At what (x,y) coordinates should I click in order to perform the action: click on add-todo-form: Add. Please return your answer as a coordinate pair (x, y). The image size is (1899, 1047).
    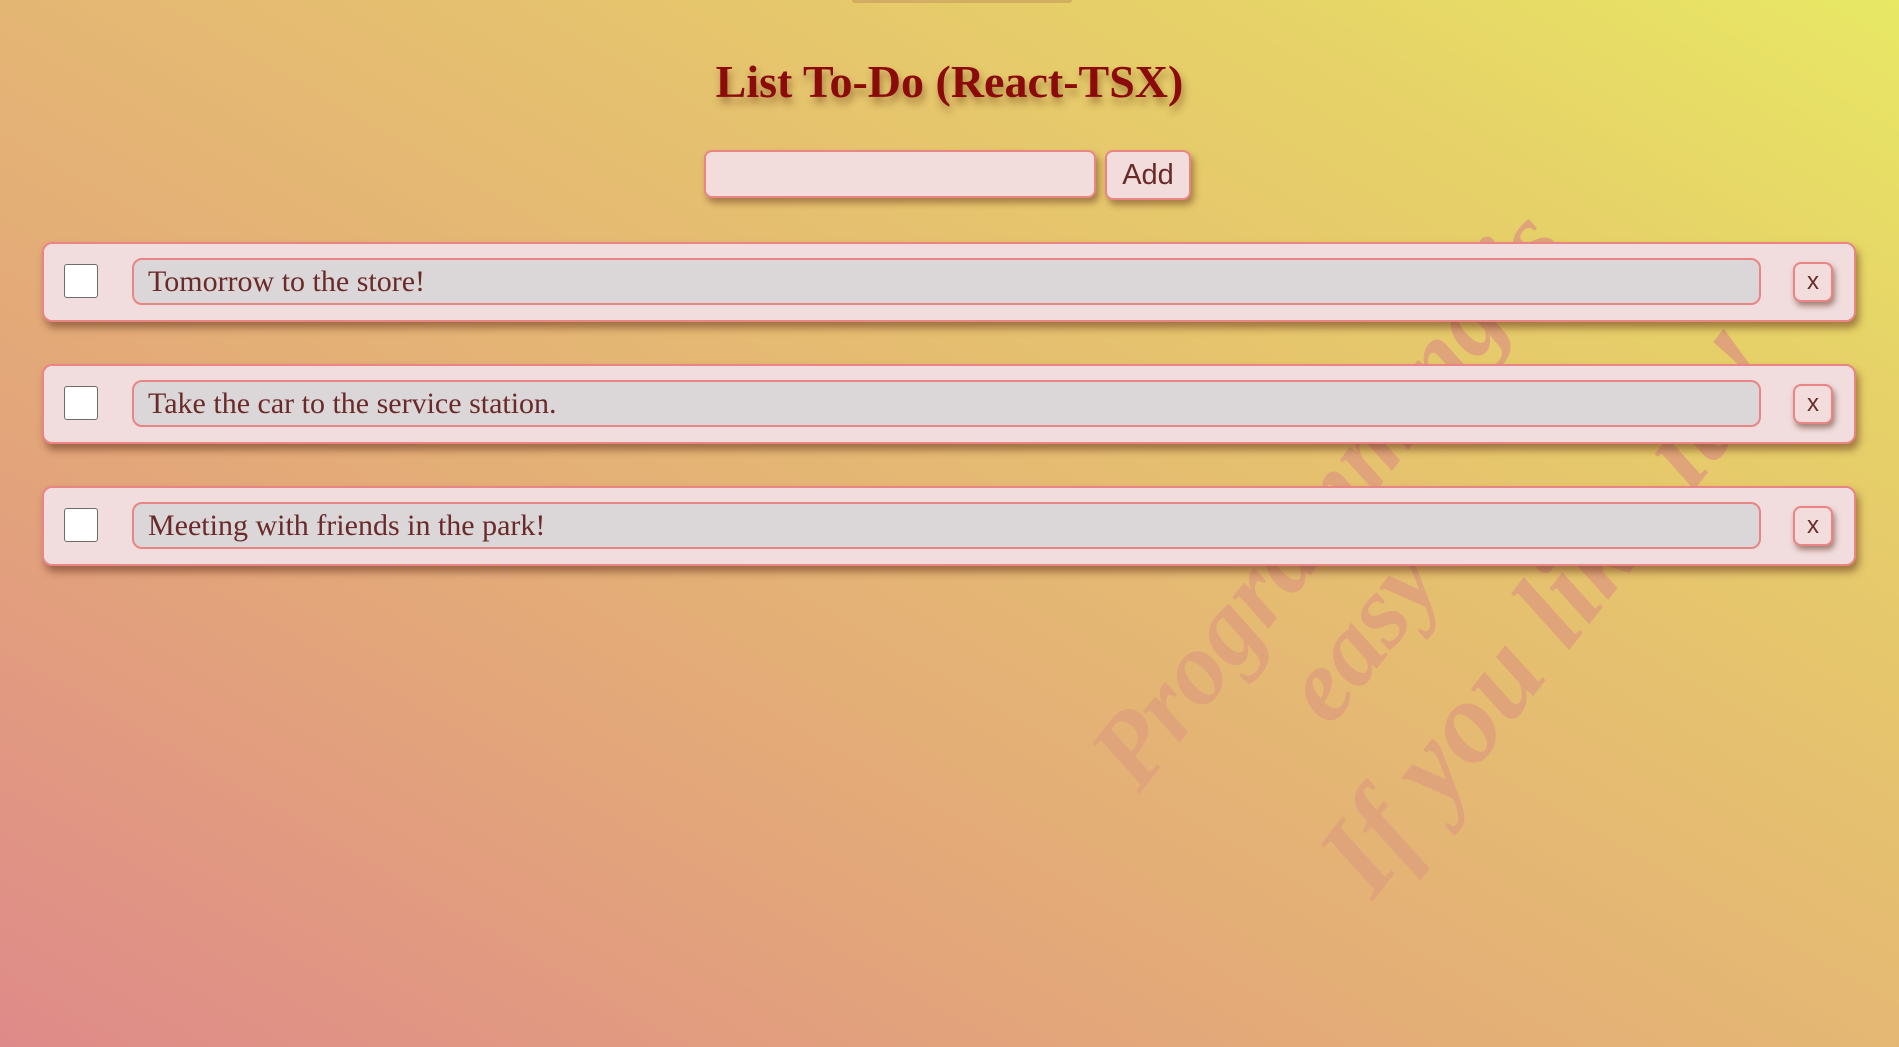
    Looking at the image, I should click on (947, 176).